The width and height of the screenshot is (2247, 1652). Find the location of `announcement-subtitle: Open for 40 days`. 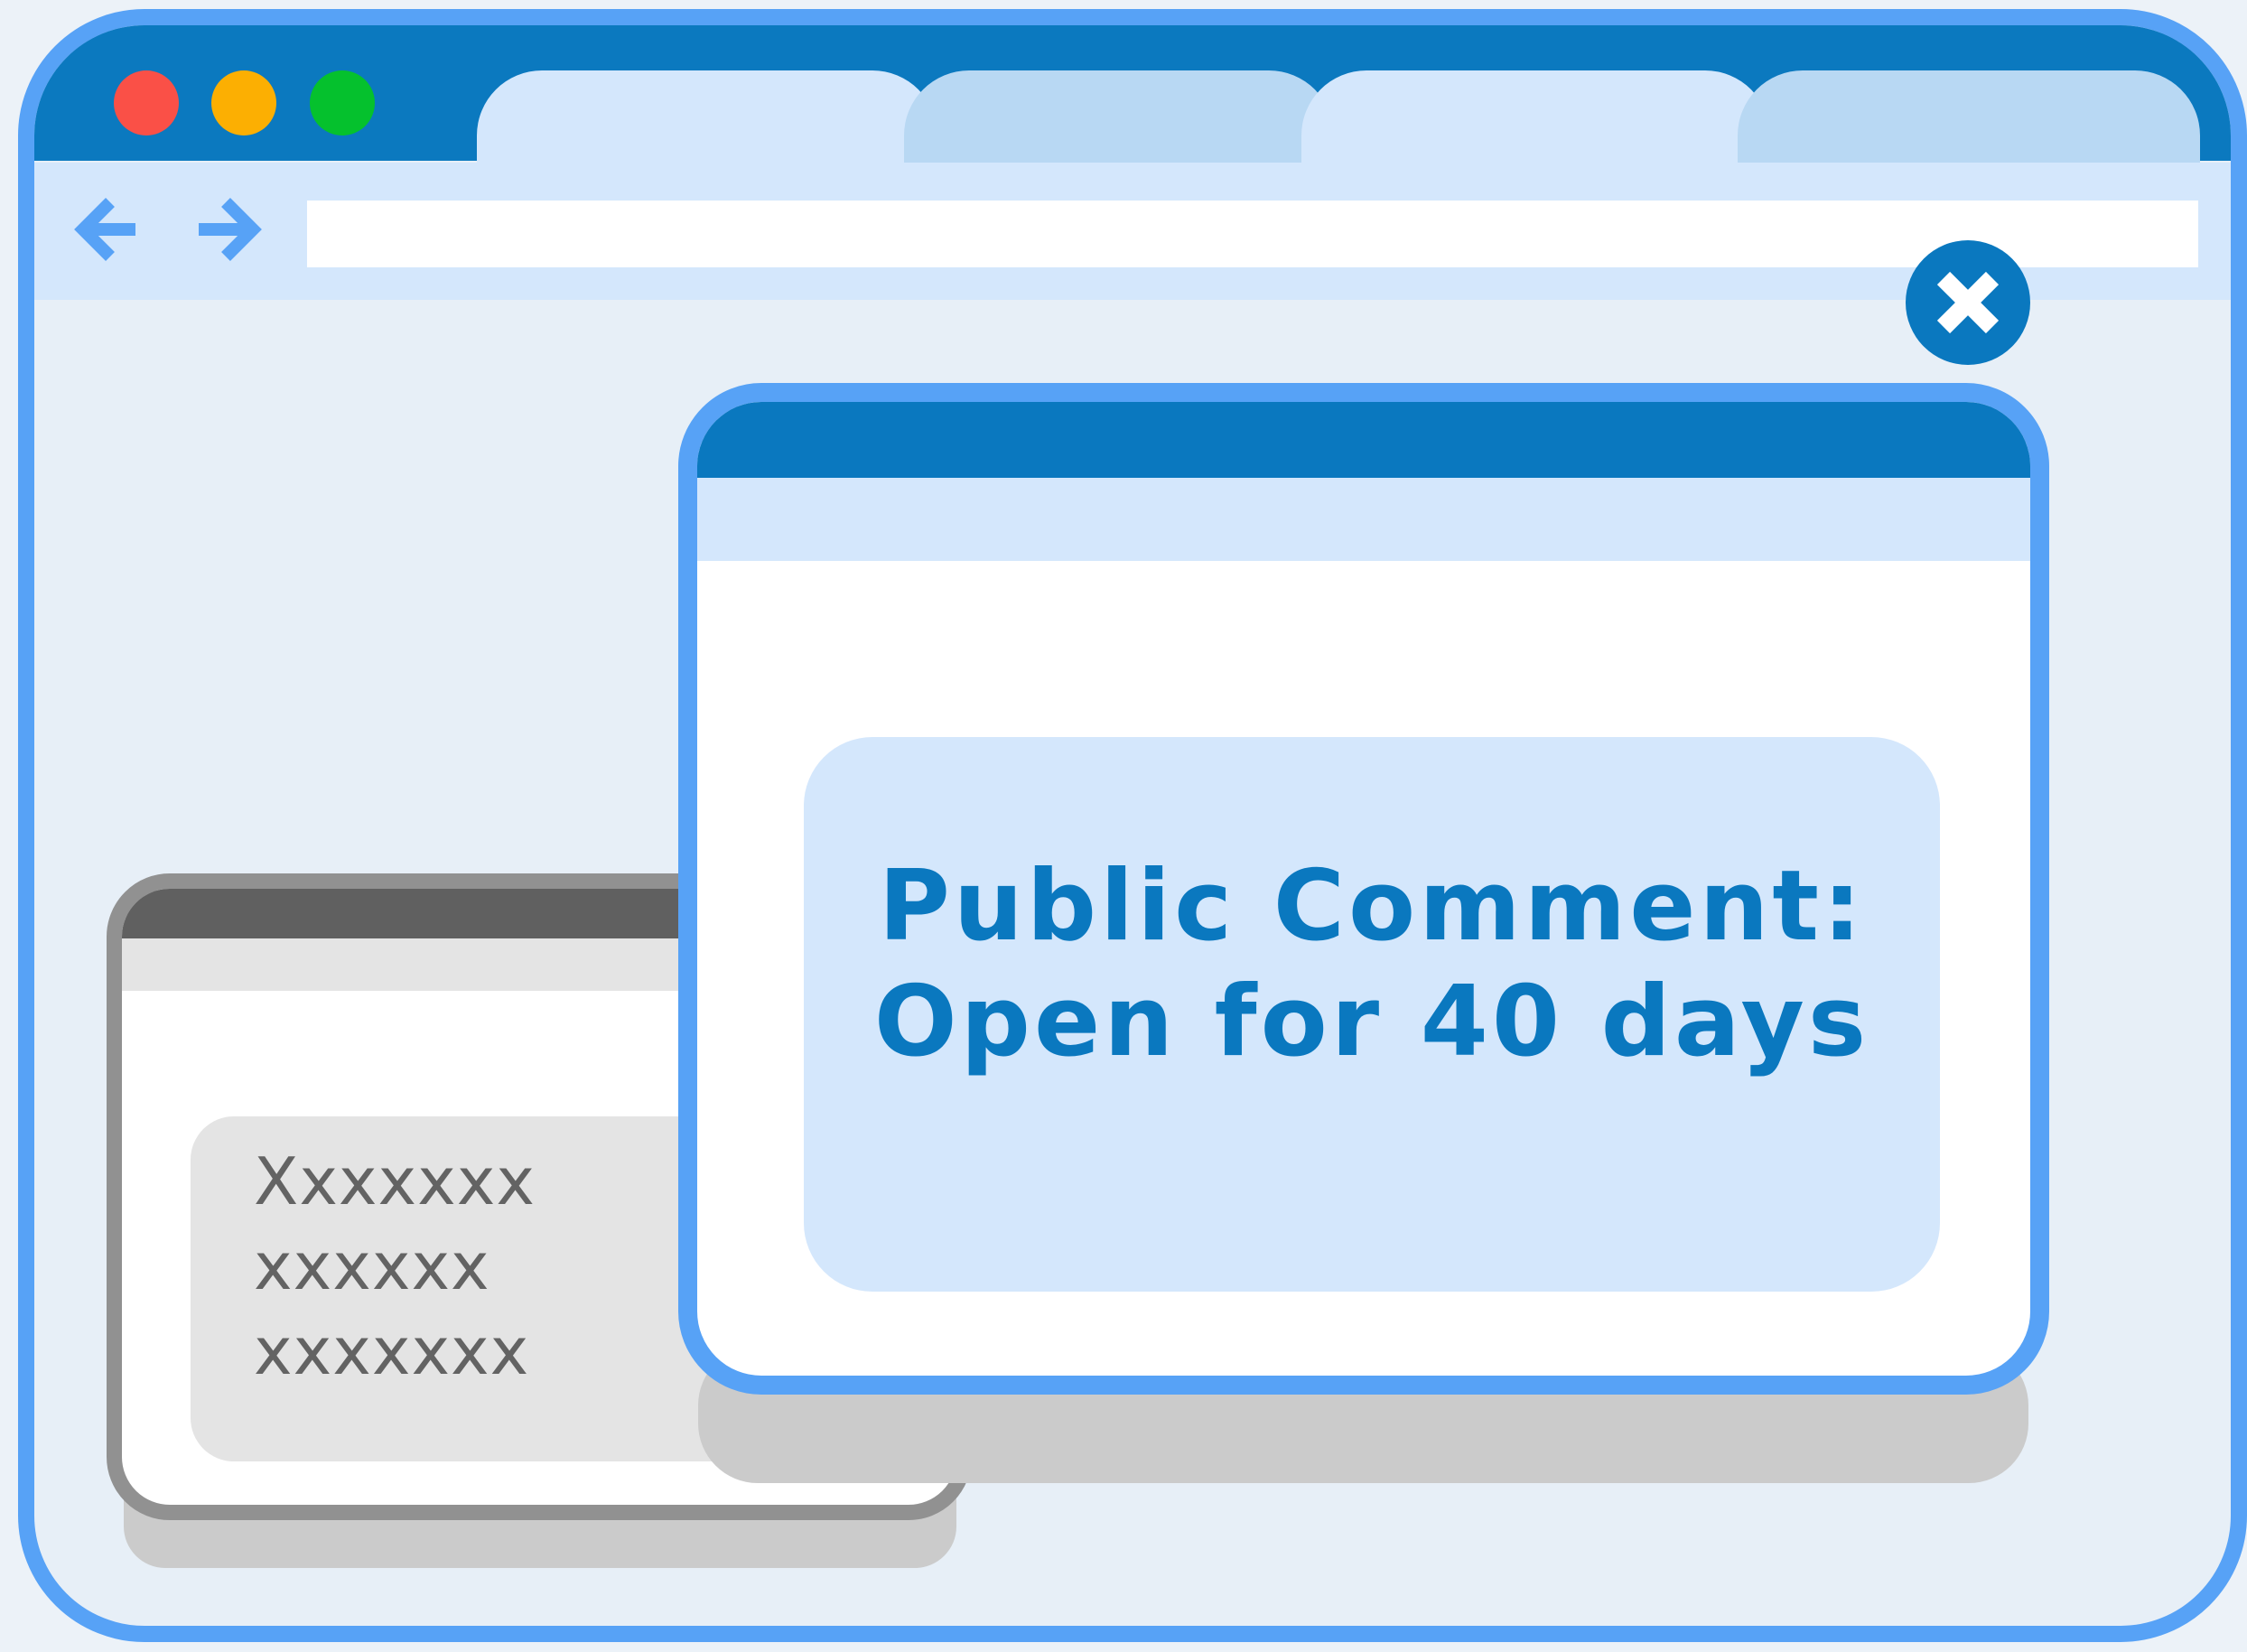

announcement-subtitle: Open for 40 days is located at coordinates (1371, 1022).